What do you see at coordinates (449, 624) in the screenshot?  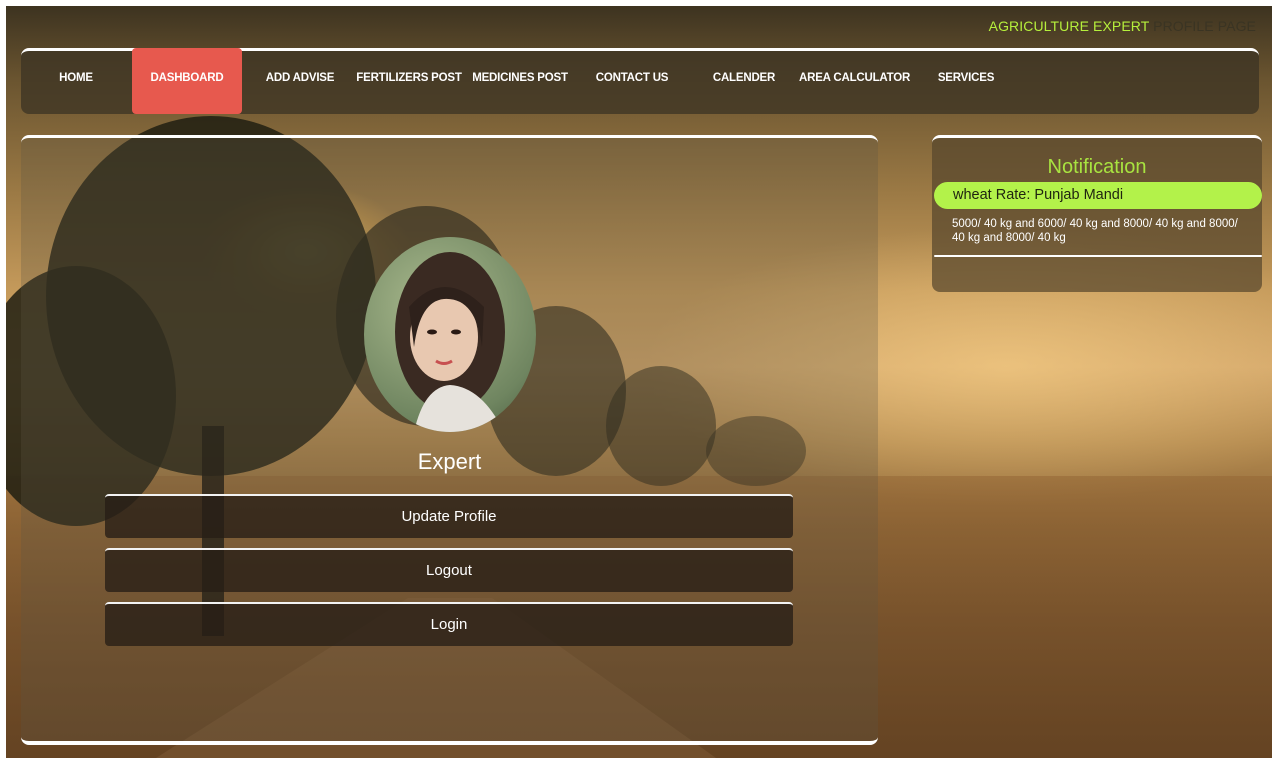 I see `login-button: Login` at bounding box center [449, 624].